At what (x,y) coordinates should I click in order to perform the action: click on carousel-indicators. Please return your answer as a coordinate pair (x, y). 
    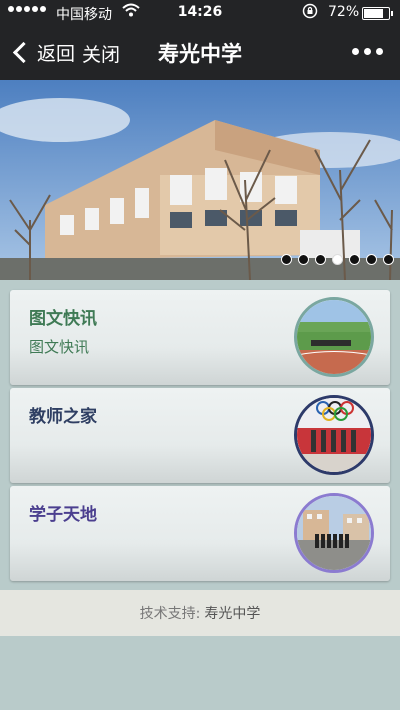
    Looking at the image, I should click on (337, 259).